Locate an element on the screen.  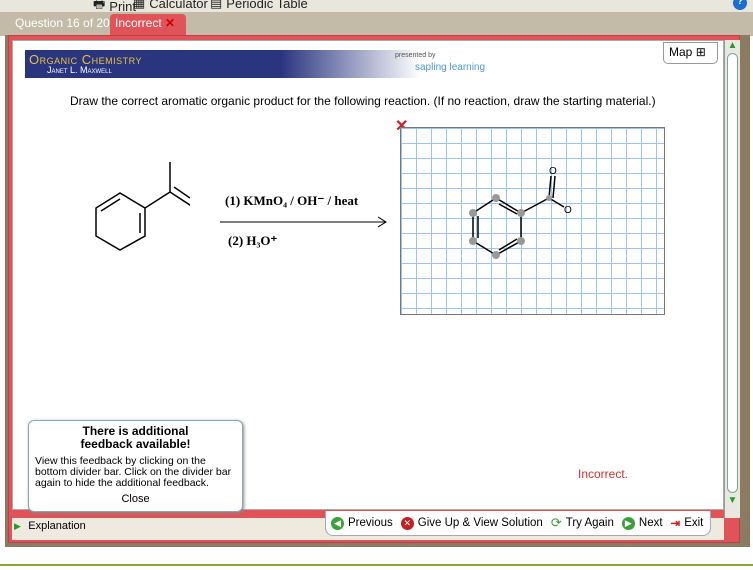
expand-icon: ▶ is located at coordinates (17, 526).